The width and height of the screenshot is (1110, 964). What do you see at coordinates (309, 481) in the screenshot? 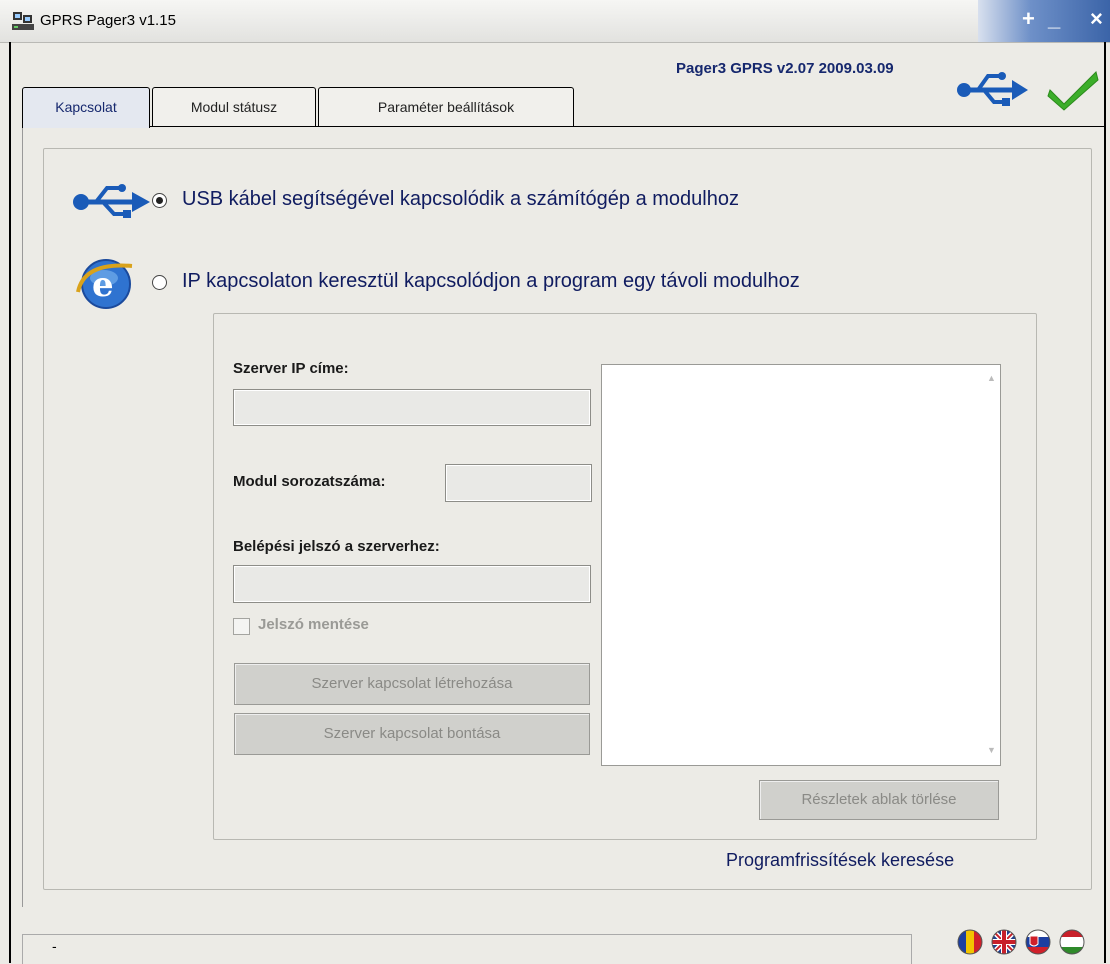
I see `serial-label: Modul sorozatszáma:` at bounding box center [309, 481].